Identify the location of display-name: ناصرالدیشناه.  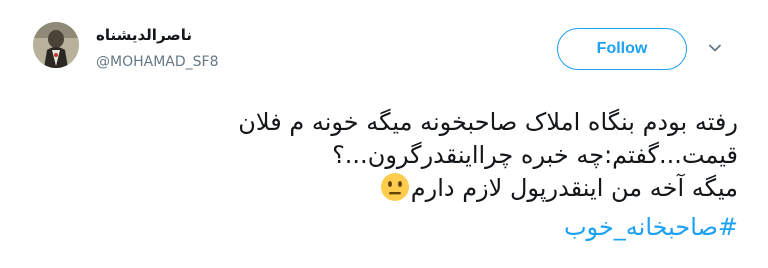
(161, 35).